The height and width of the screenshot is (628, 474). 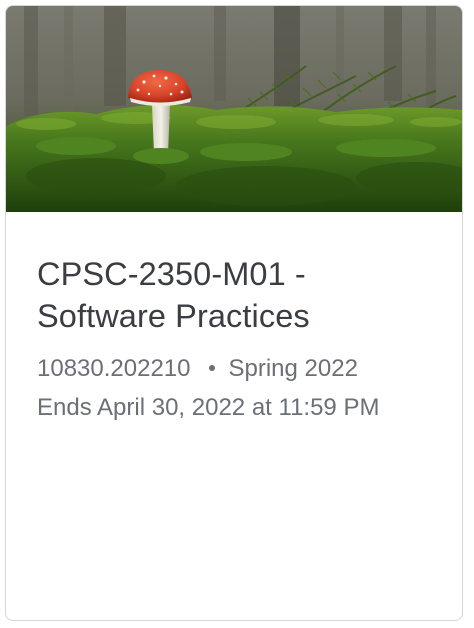 I want to click on course-title: CPSC-2350-M01 - Software Practices, so click(x=237, y=295).